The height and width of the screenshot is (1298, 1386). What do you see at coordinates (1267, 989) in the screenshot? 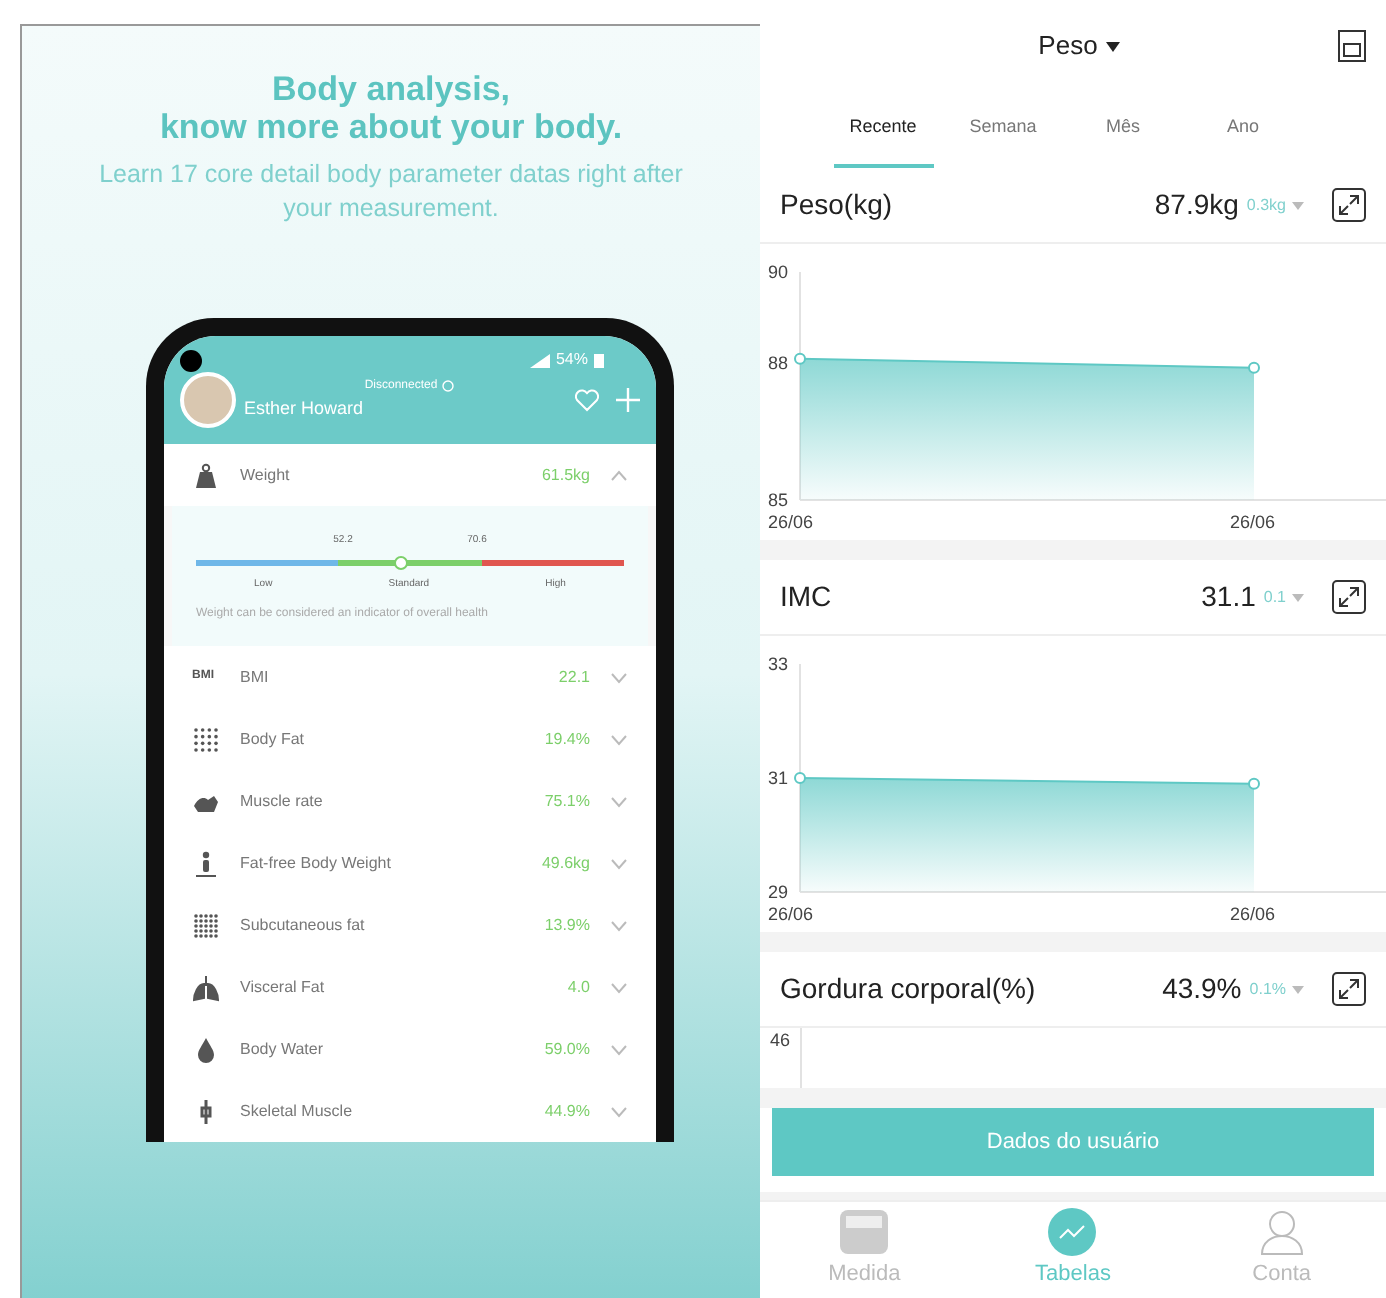
I see `change-value: 0.1%` at bounding box center [1267, 989].